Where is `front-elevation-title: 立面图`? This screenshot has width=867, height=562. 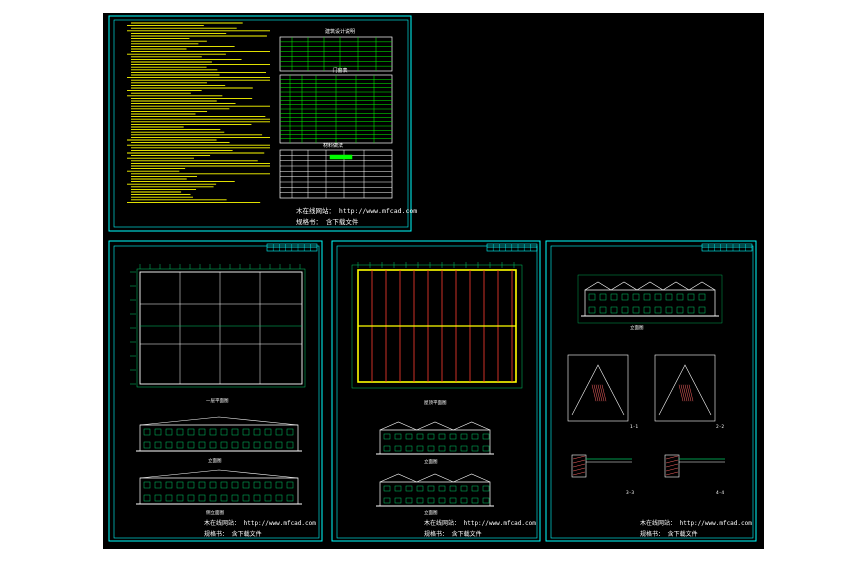 front-elevation-title: 立面图 is located at coordinates (215, 460).